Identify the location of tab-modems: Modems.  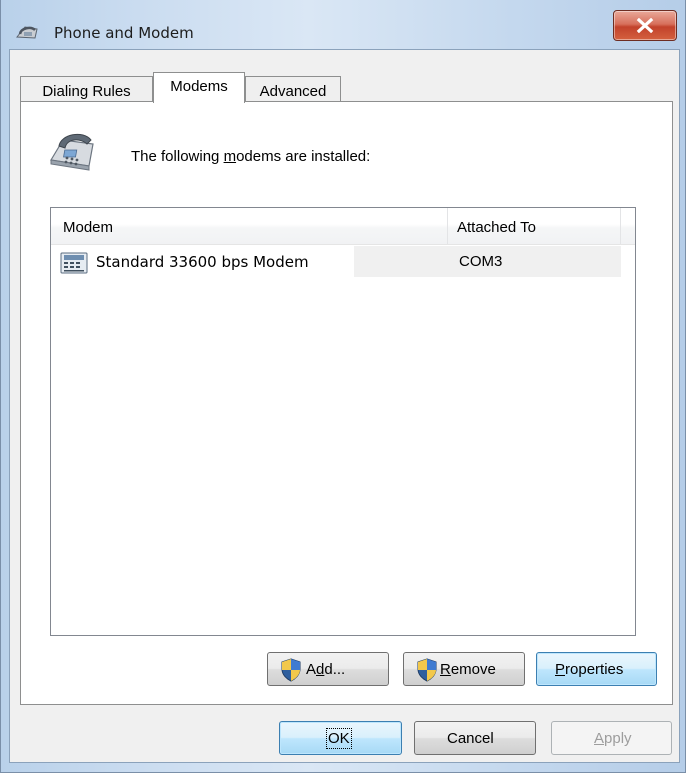
(199, 87).